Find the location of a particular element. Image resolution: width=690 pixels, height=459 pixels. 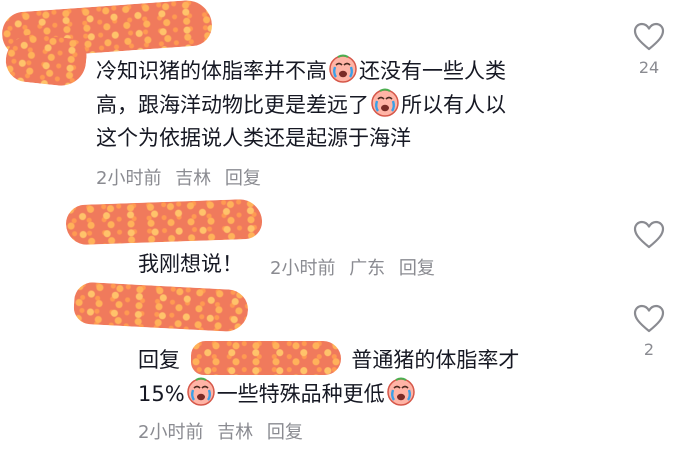

redacted-reply-target is located at coordinates (265, 358).